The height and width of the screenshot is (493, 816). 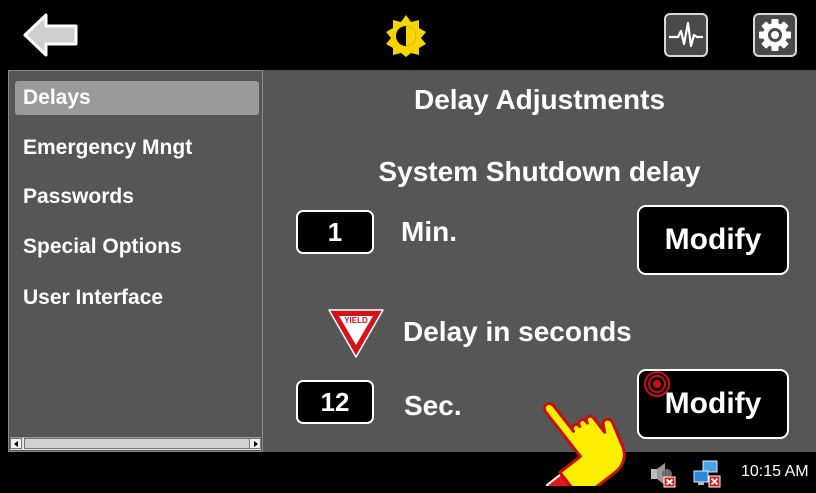 I want to click on sidebar-item-emergency-mngt: Emergency Mngt, so click(x=137, y=148).